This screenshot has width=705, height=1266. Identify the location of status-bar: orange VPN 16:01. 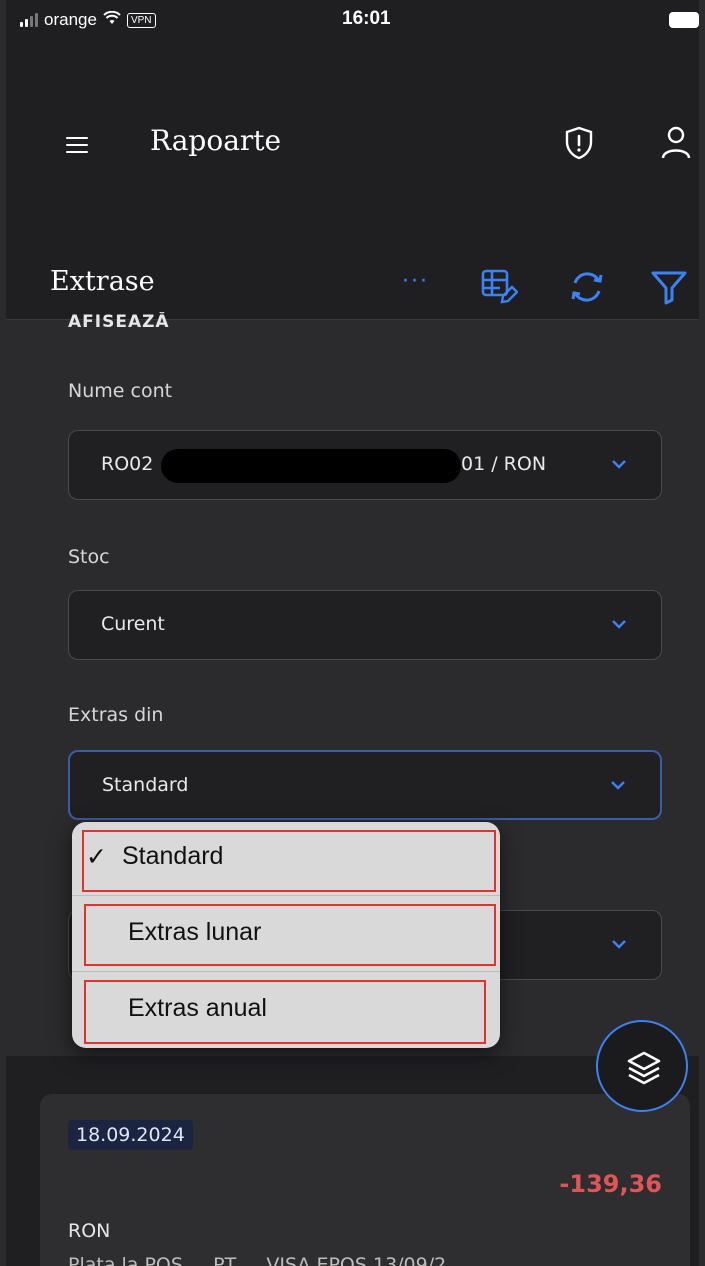
(352, 20).